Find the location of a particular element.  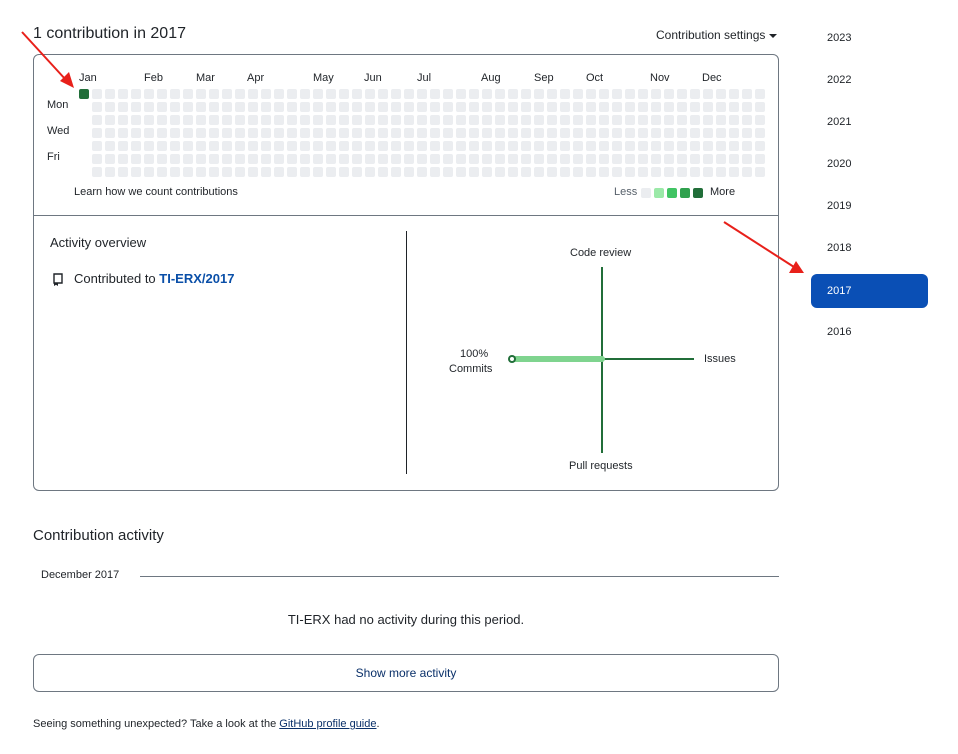

repo-link: TI-ERX/2017 is located at coordinates (196, 278).